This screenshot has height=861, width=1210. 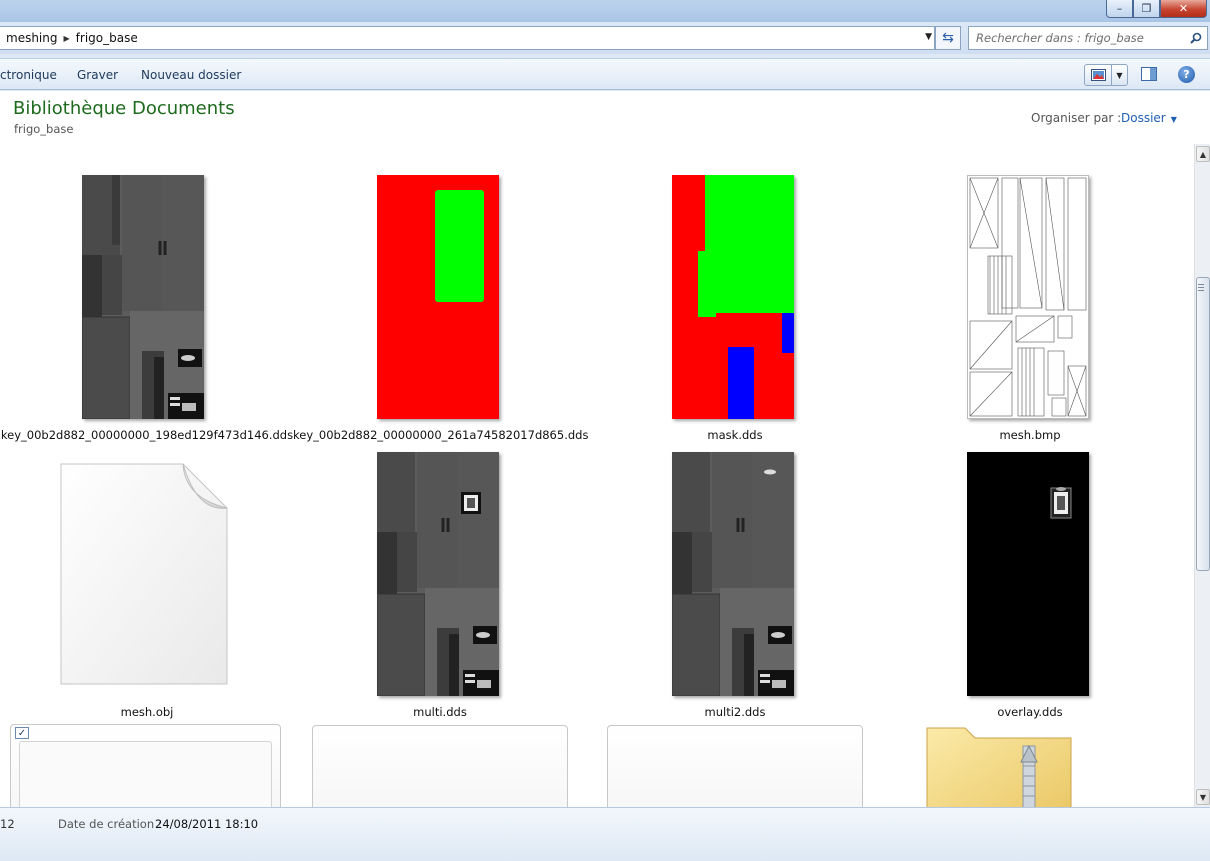 I want to click on chevron-down-icon: ▼, so click(x=1174, y=119).